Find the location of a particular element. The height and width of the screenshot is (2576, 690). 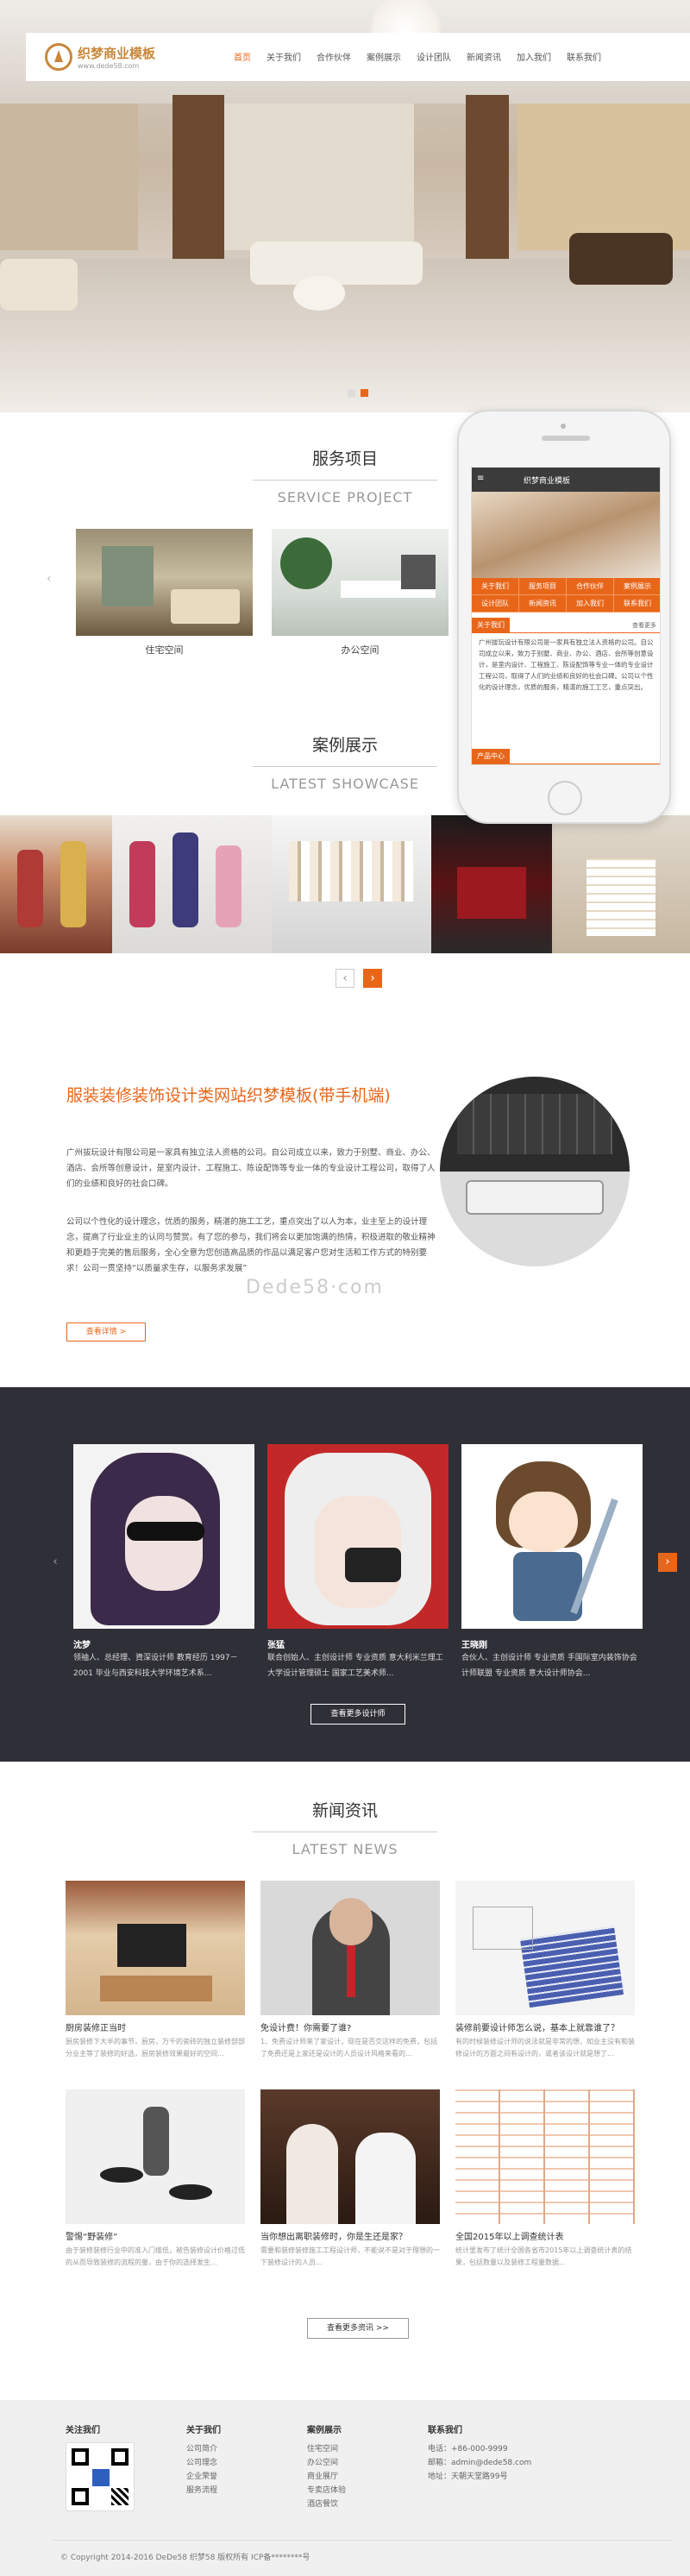

nav-partners: 合作伙伴 is located at coordinates (334, 56).